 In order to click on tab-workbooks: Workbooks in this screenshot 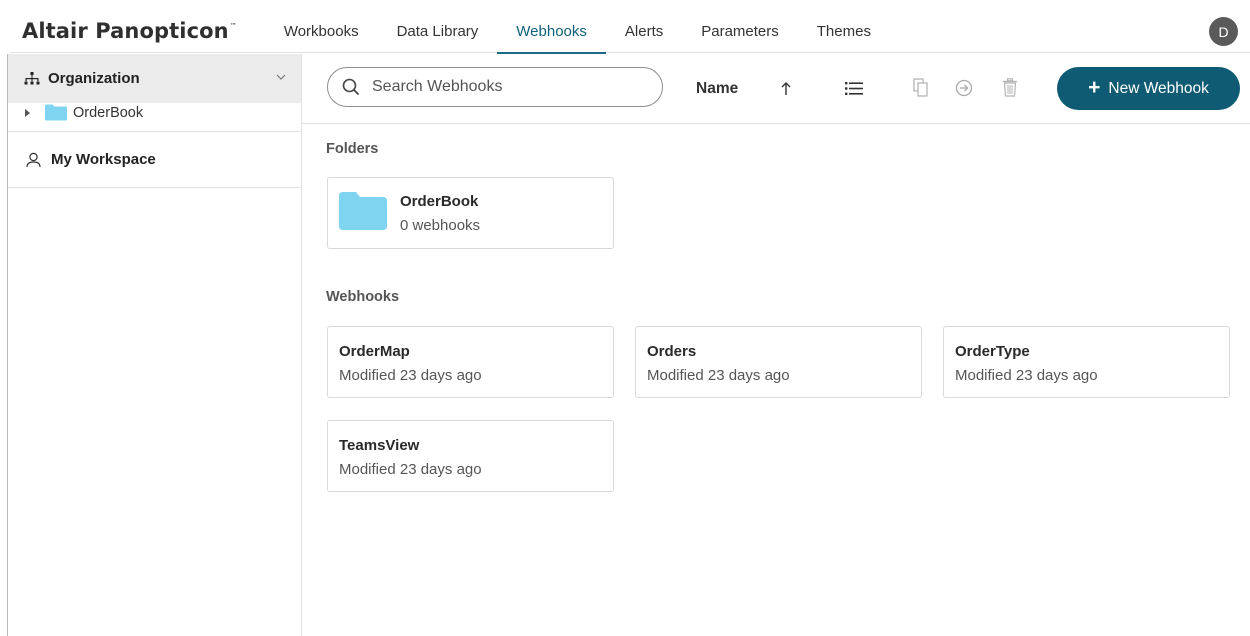, I will do `click(321, 31)`.